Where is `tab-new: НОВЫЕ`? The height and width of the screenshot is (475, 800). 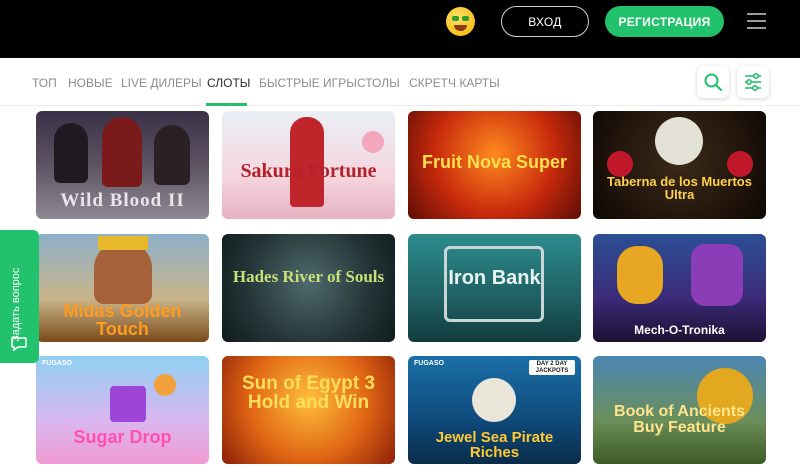 tab-new: НОВЫЕ is located at coordinates (90, 83).